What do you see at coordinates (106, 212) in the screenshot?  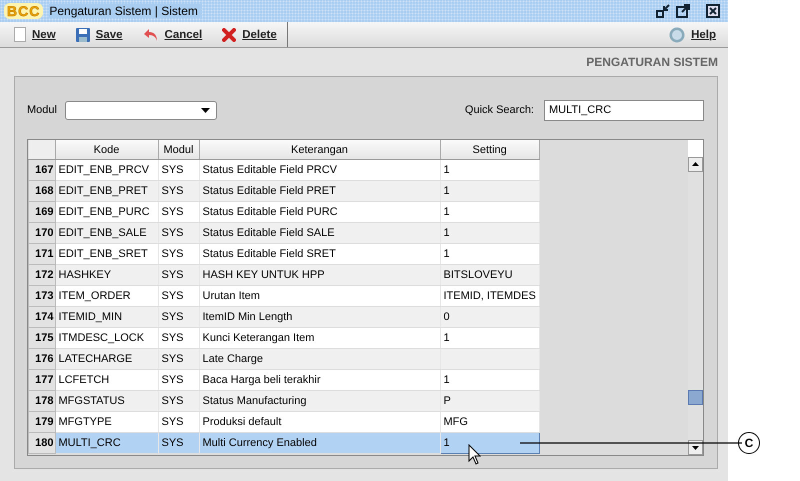 I see `table-cell: EDIT_ENB_PURC` at bounding box center [106, 212].